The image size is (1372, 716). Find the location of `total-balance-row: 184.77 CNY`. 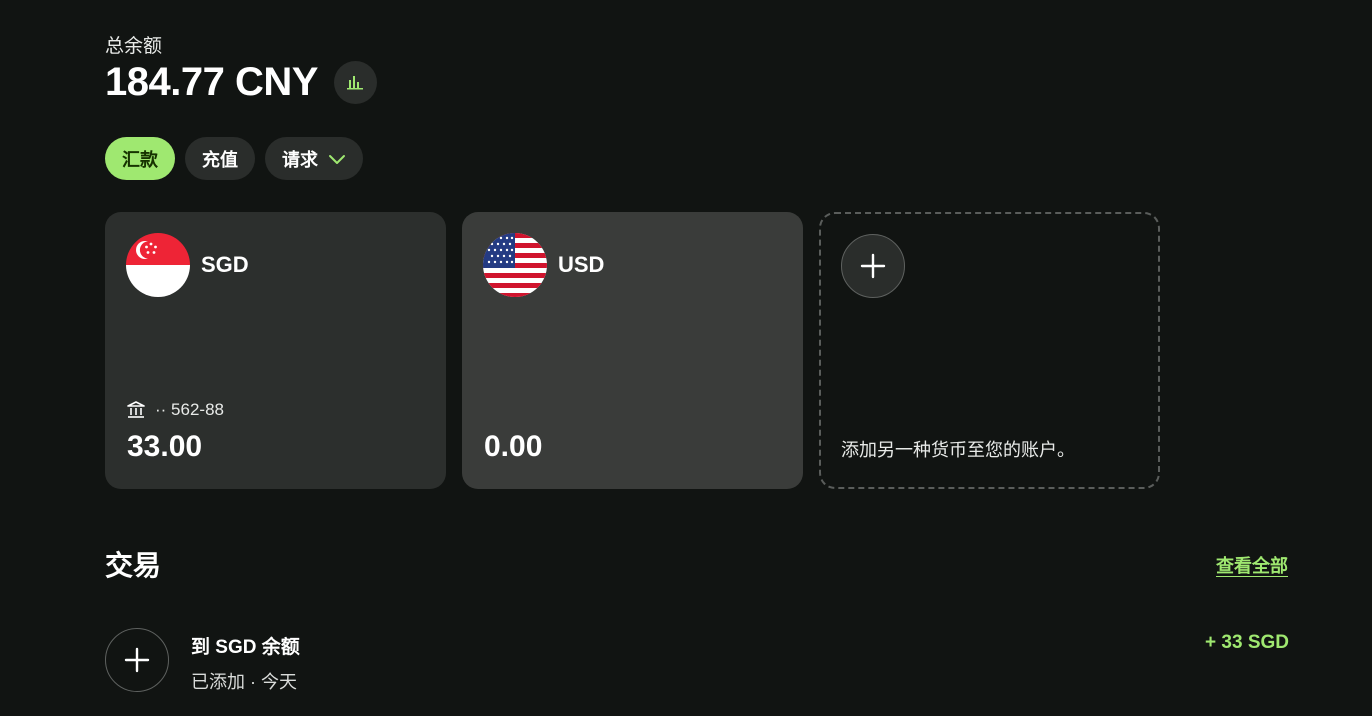

total-balance-row: 184.77 CNY is located at coordinates (241, 82).